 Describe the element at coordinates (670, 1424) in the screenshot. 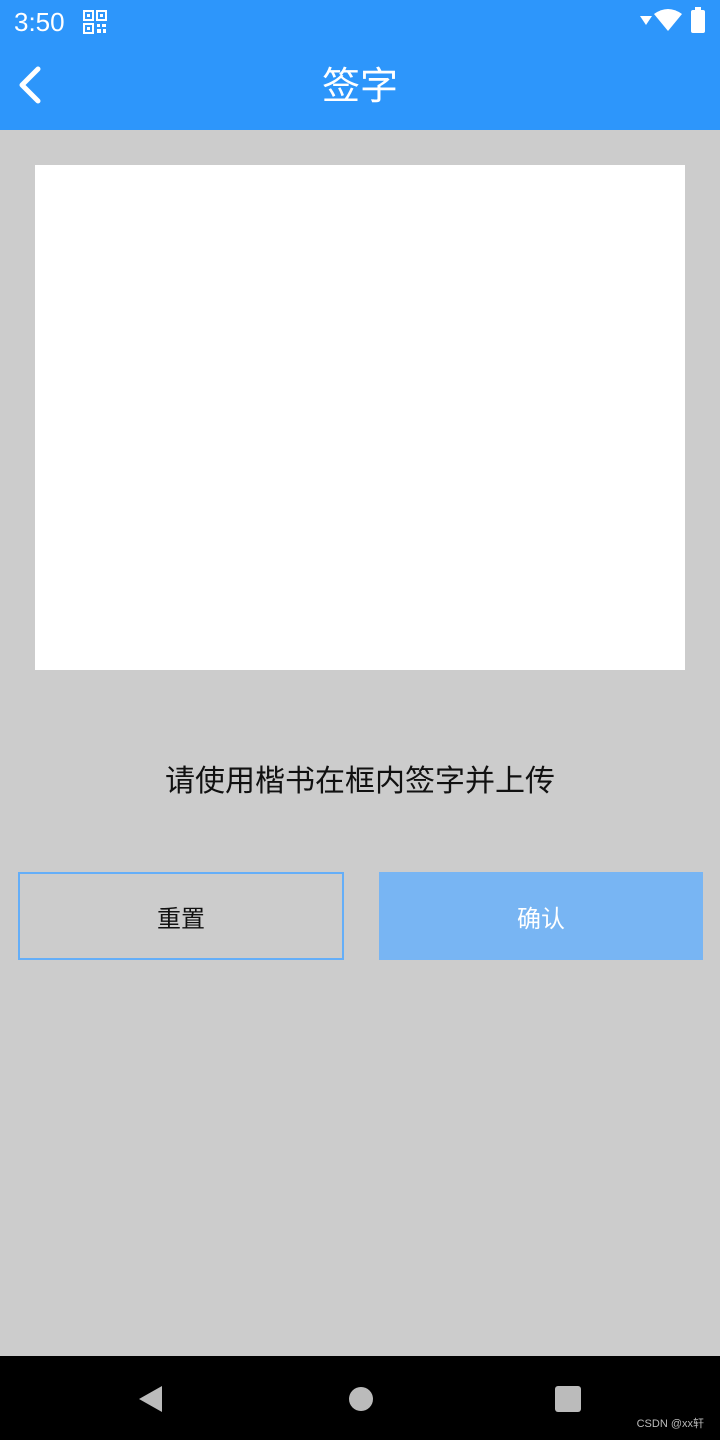

I see `watermark: CSDN @xx轩` at that location.